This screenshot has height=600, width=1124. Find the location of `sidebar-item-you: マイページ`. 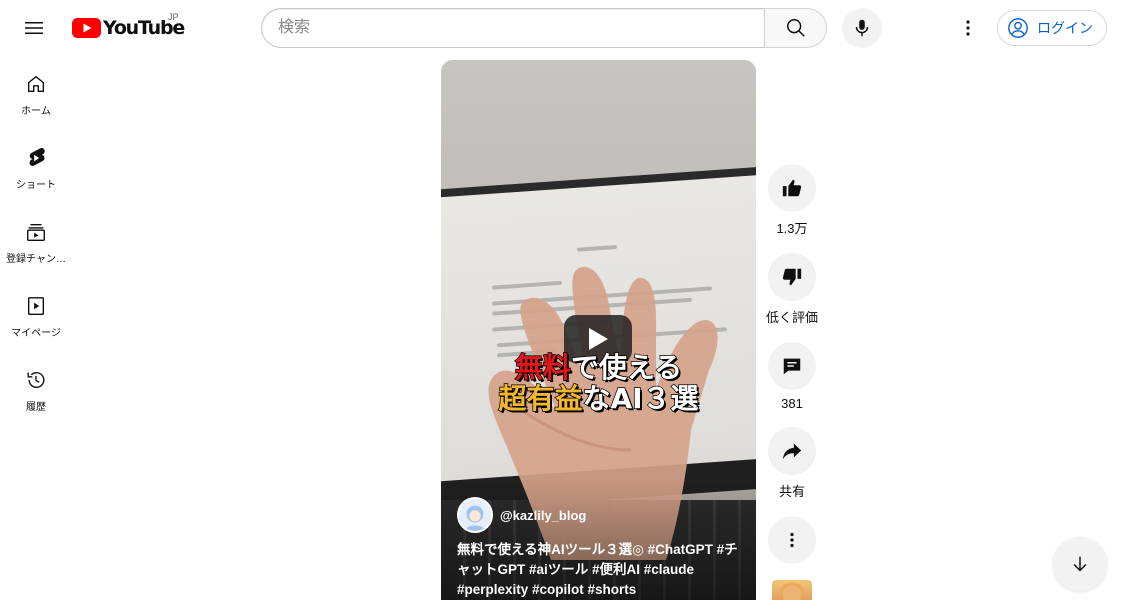

sidebar-item-you: マイページ is located at coordinates (36, 315).